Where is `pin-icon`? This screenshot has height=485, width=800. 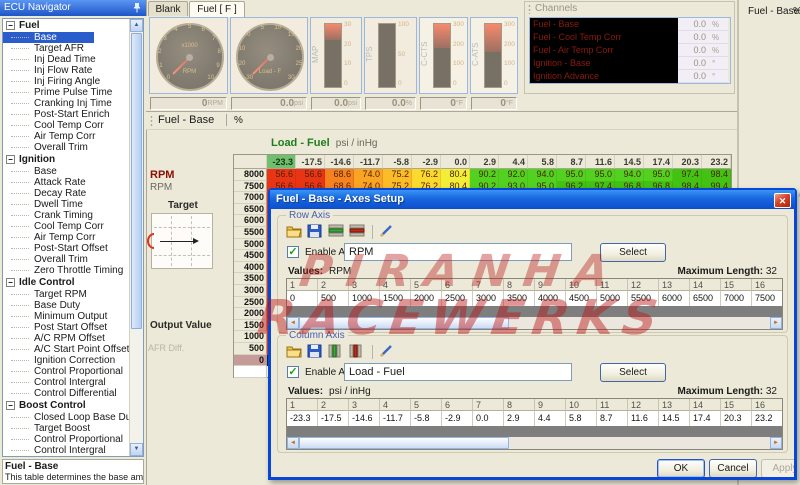
pin-icon is located at coordinates (137, 8).